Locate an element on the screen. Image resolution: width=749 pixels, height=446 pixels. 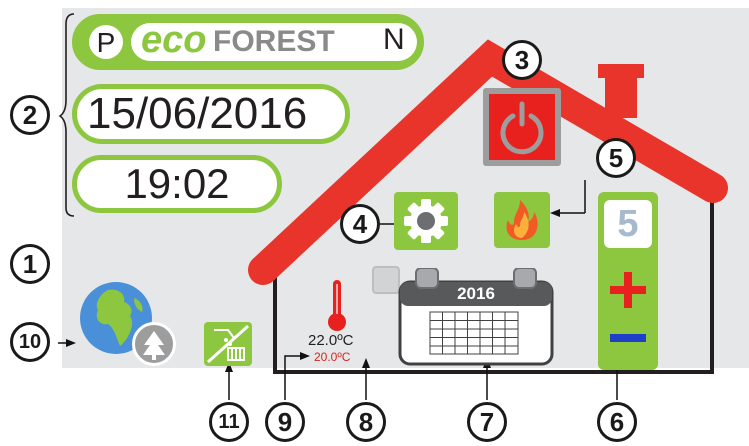
brand-bar: P eco FOREST N is located at coordinates (248, 42).